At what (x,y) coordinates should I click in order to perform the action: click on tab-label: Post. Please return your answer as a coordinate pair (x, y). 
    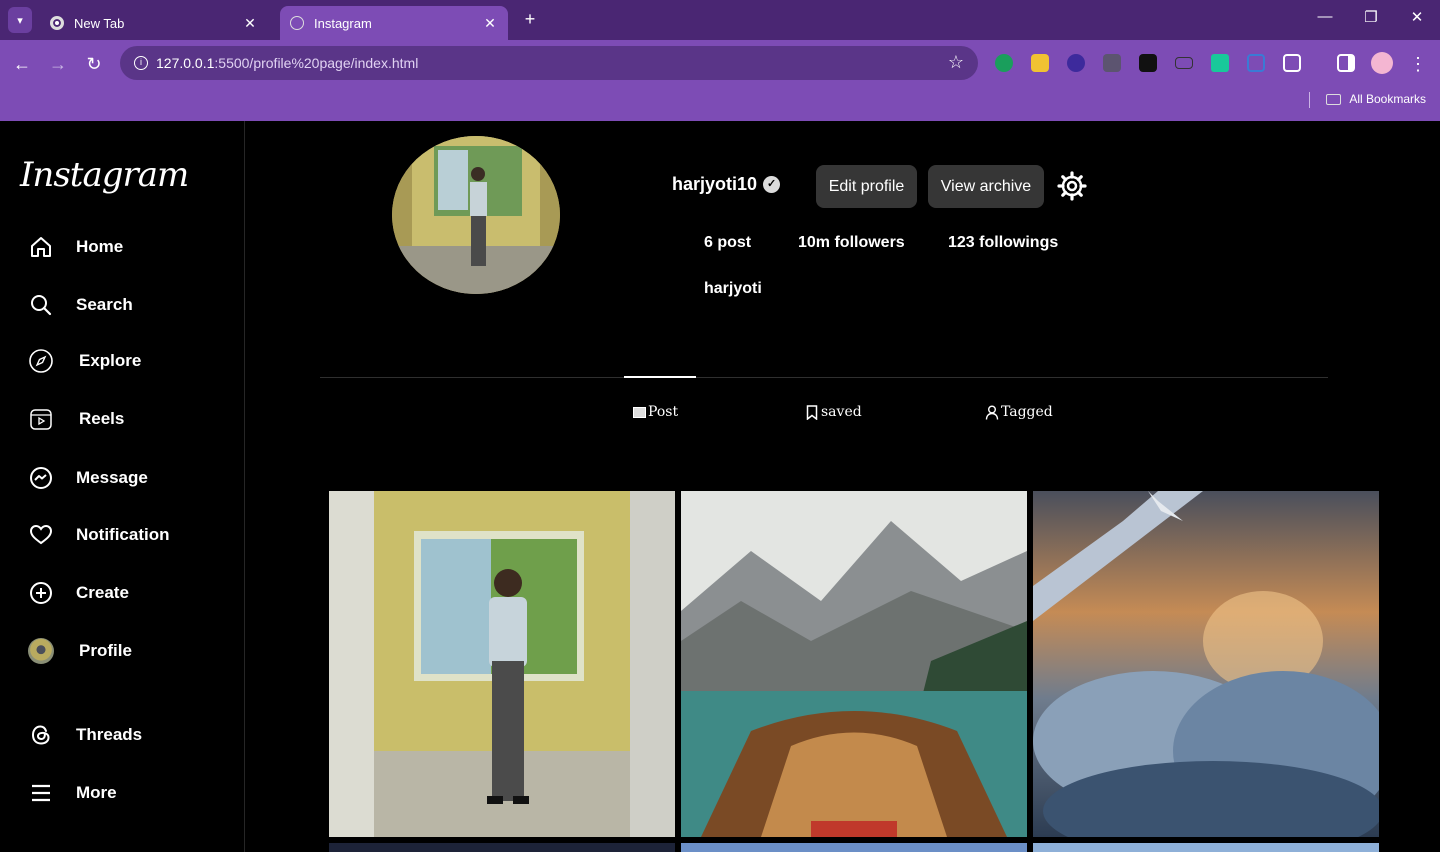
    Looking at the image, I should click on (663, 412).